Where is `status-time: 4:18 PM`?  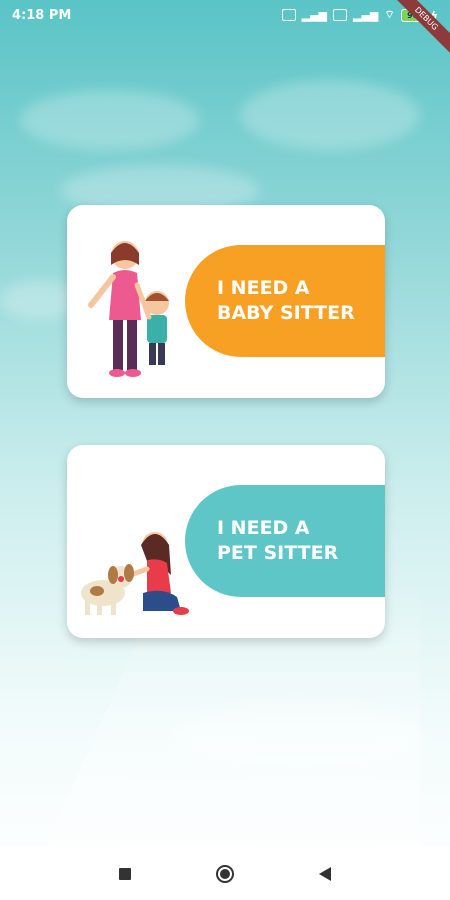 status-time: 4:18 PM is located at coordinates (42, 15).